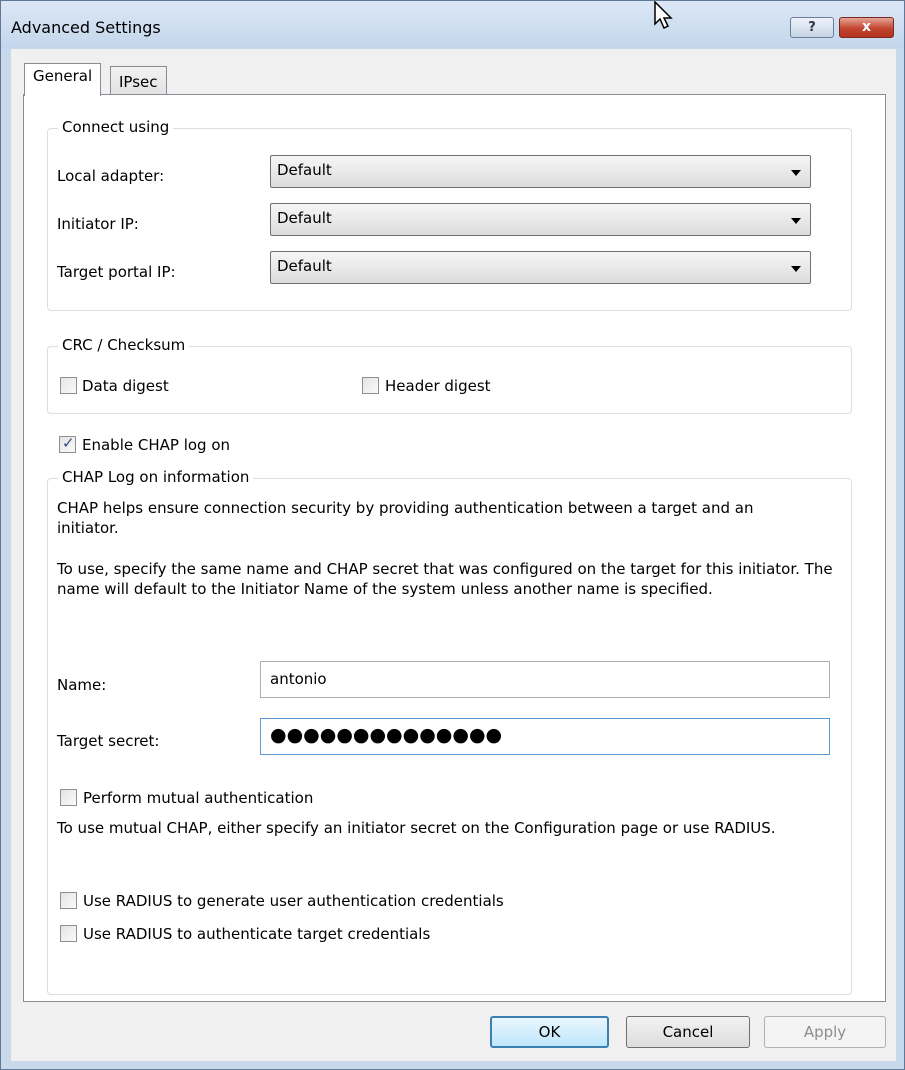 The width and height of the screenshot is (905, 1070). What do you see at coordinates (198, 798) in the screenshot?
I see `mutual-auth-label: Perform mutual authentication` at bounding box center [198, 798].